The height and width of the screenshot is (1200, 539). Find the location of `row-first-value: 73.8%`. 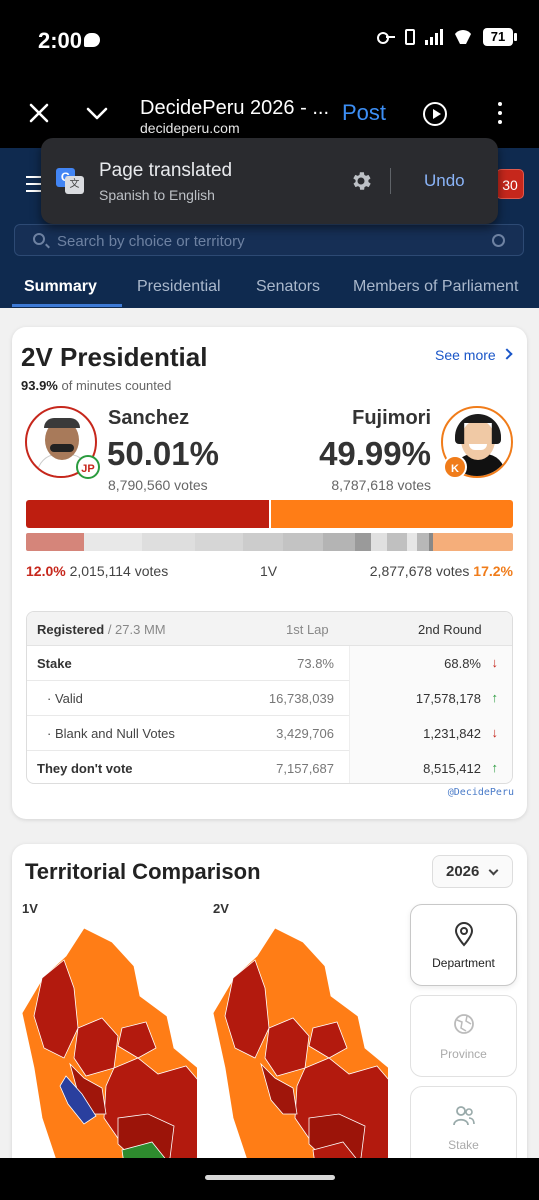

row-first-value: 73.8% is located at coordinates (315, 663).